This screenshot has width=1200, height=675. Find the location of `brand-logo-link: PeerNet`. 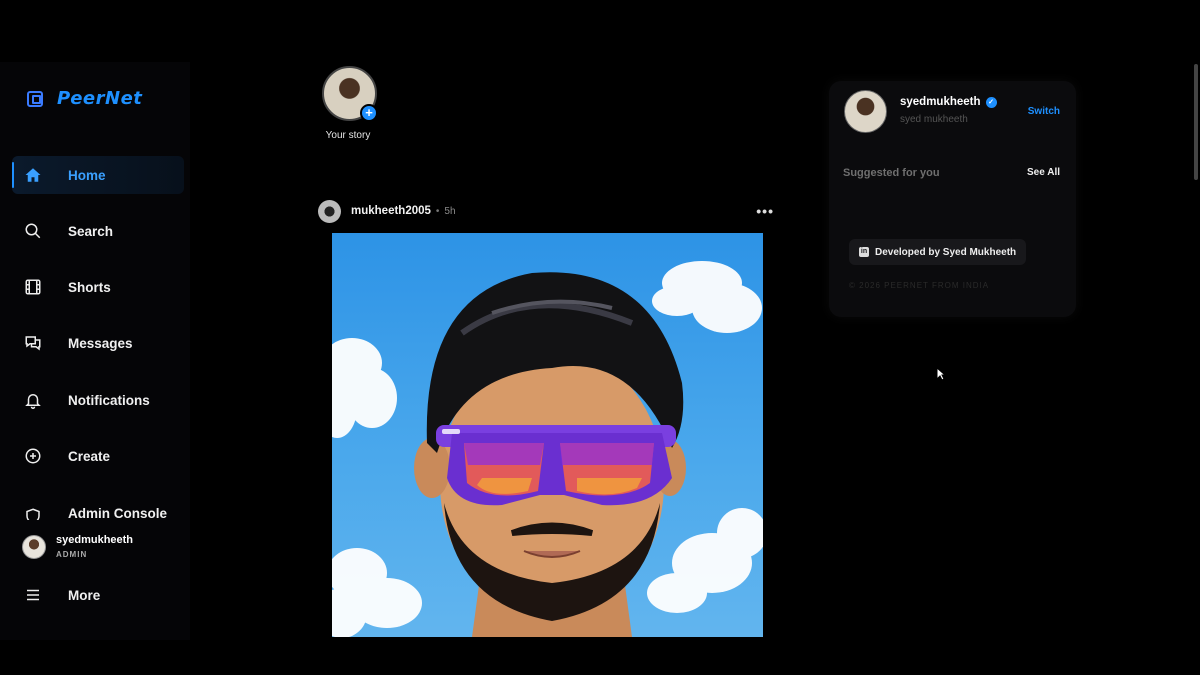

brand-logo-link: PeerNet is located at coordinates (84, 98).